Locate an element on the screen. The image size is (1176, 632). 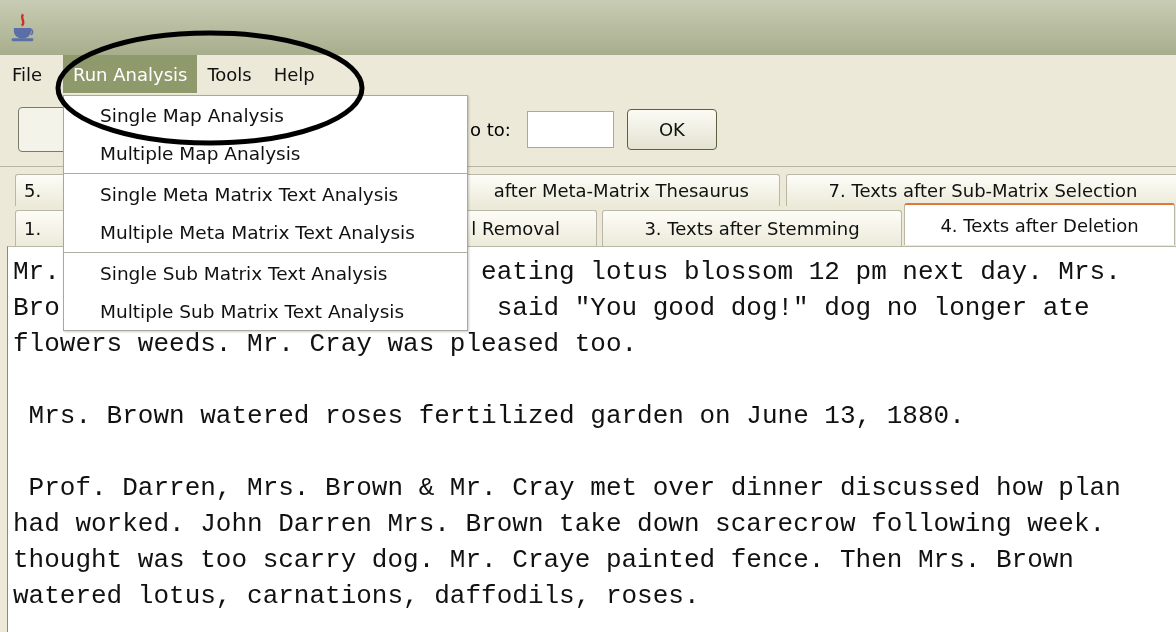
menu-option: Single Sub Matrix Text Analysis is located at coordinates (265, 273).